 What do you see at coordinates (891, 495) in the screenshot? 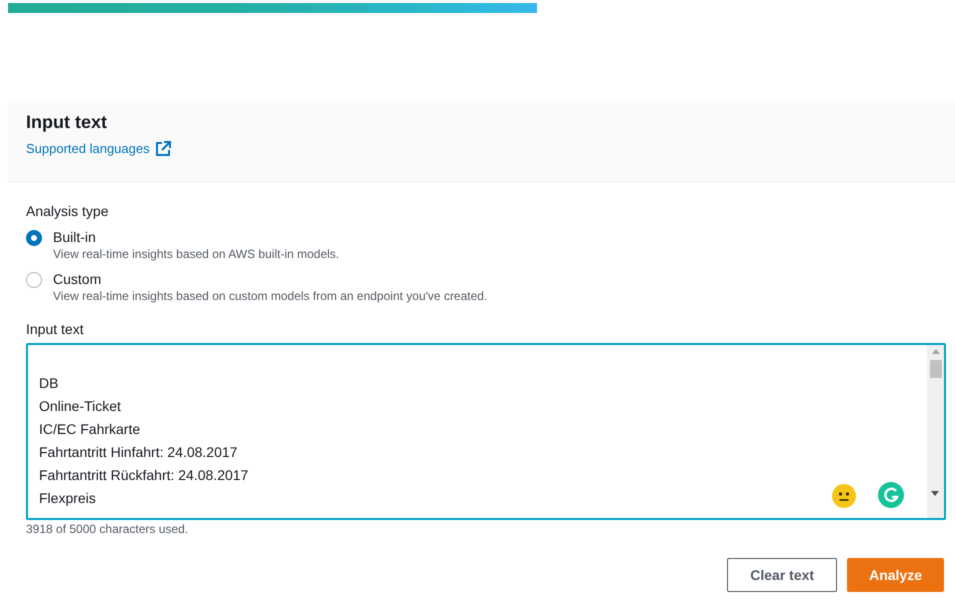
I see `grammar-assistant-icon` at bounding box center [891, 495].